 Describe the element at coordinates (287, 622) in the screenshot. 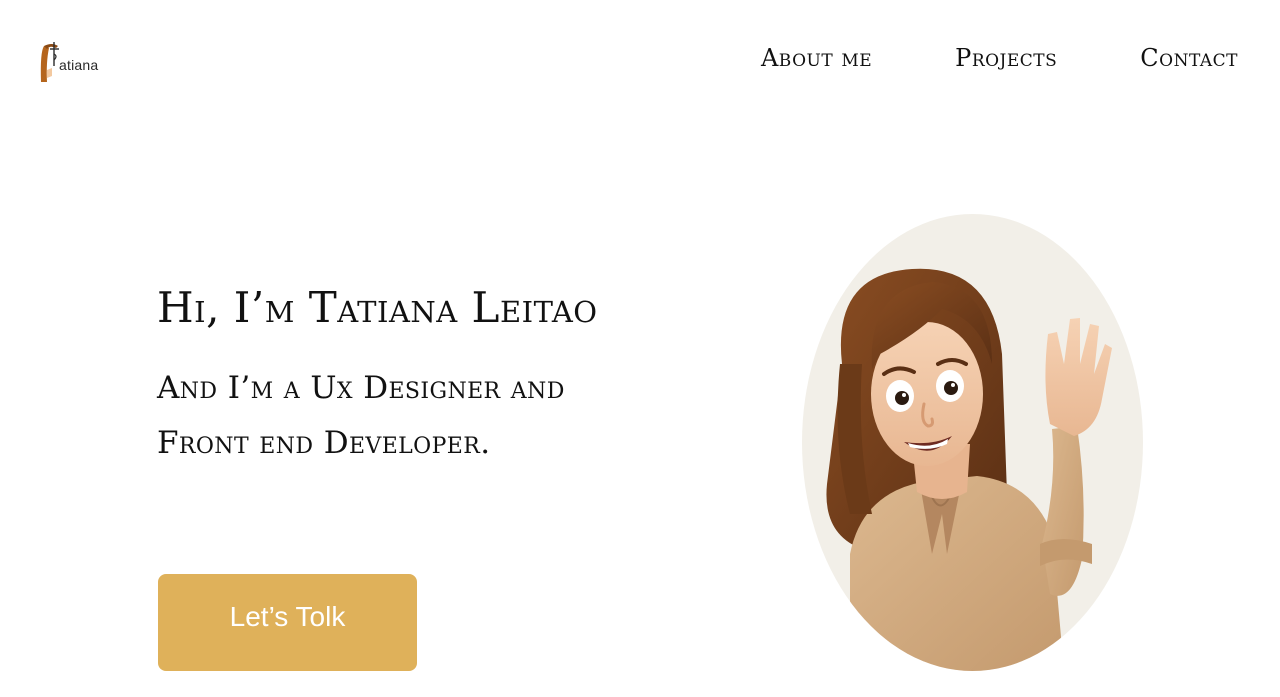

I see `lets-talk-button: Let’s Tolk` at that location.